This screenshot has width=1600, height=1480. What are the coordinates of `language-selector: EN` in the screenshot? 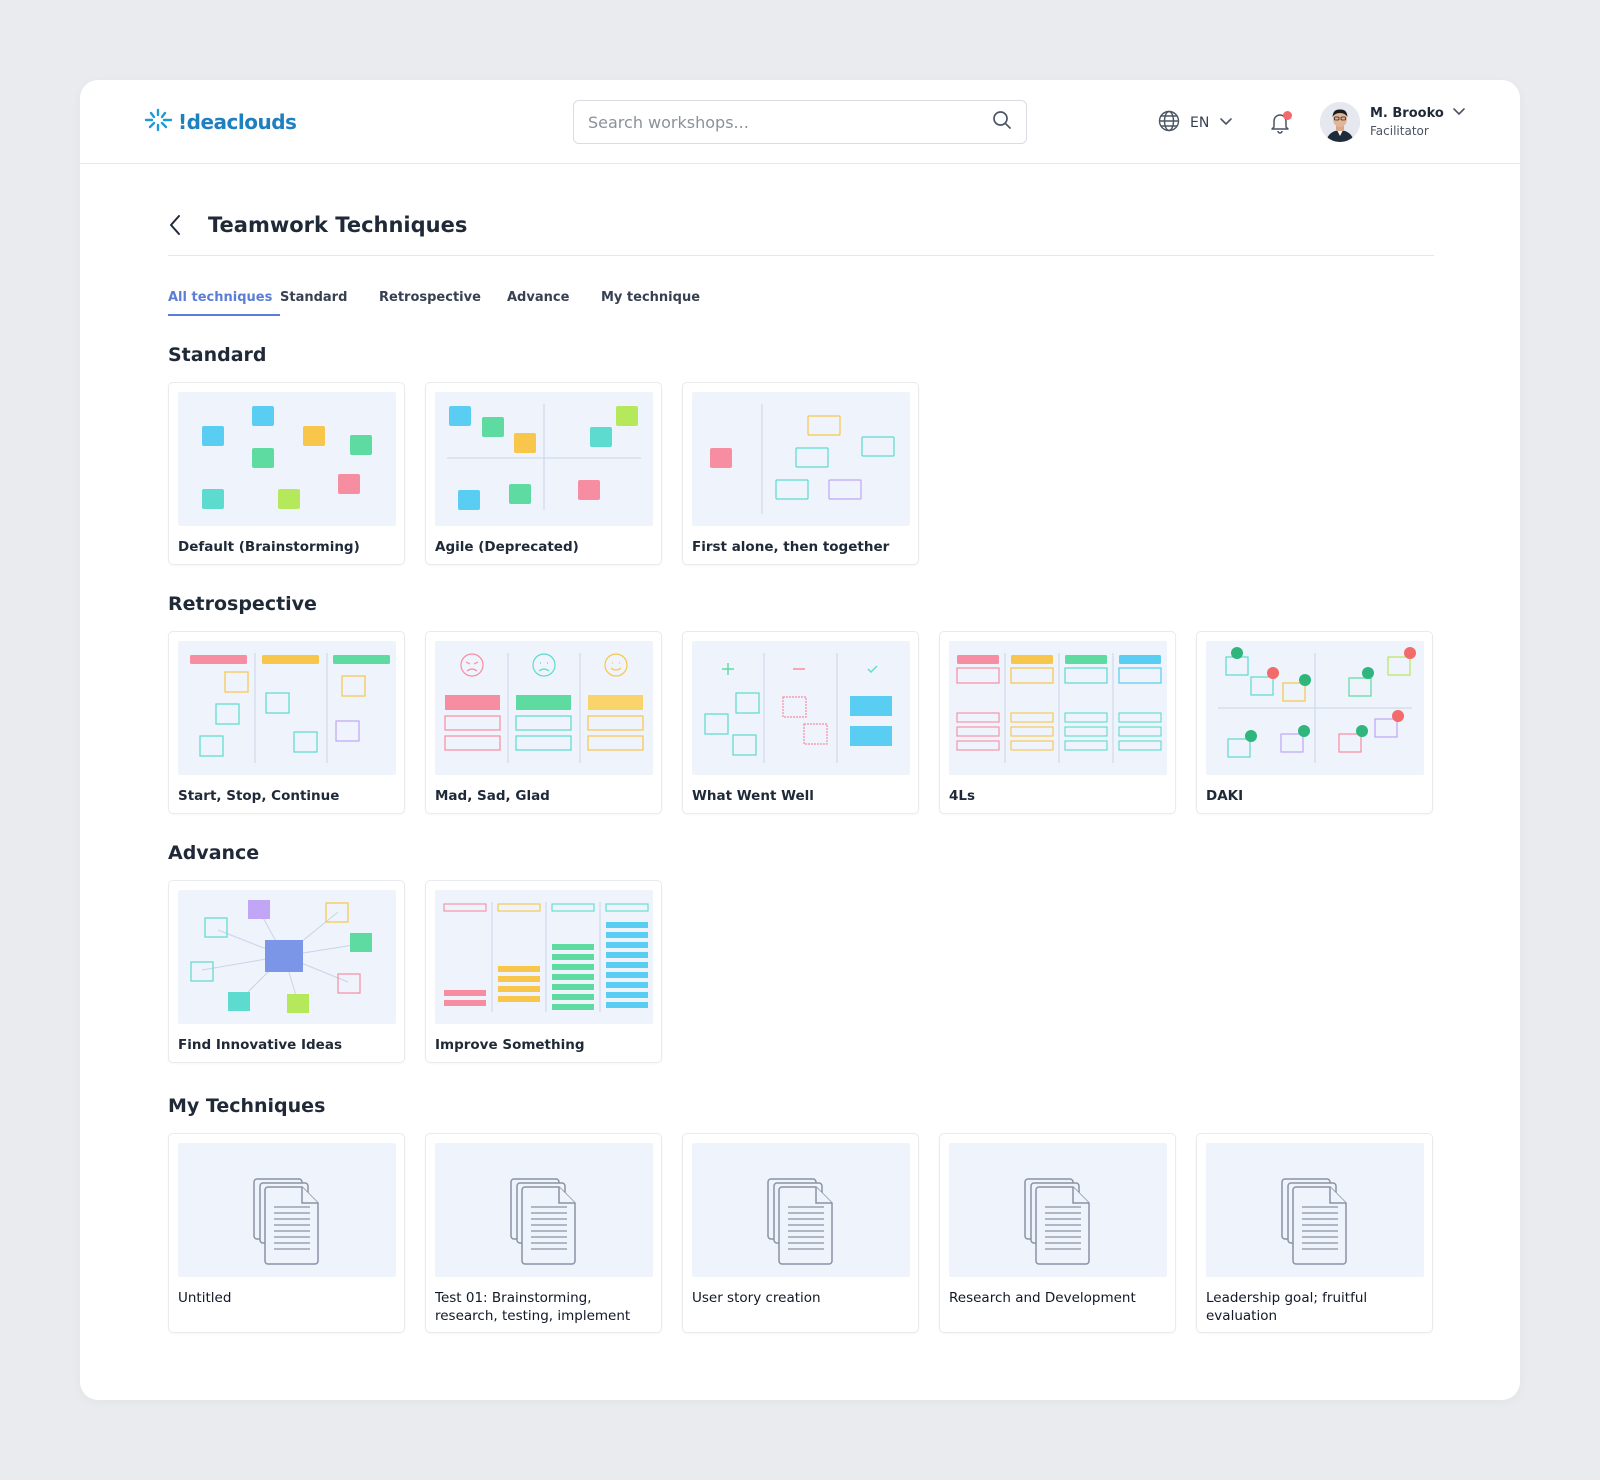 It's located at (1195, 123).